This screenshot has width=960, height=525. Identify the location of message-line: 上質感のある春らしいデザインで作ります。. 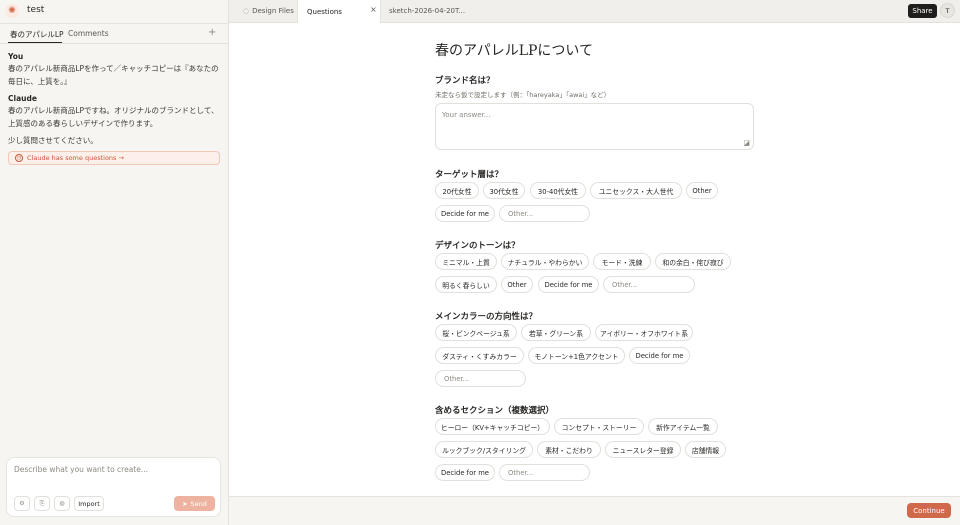
(83, 123).